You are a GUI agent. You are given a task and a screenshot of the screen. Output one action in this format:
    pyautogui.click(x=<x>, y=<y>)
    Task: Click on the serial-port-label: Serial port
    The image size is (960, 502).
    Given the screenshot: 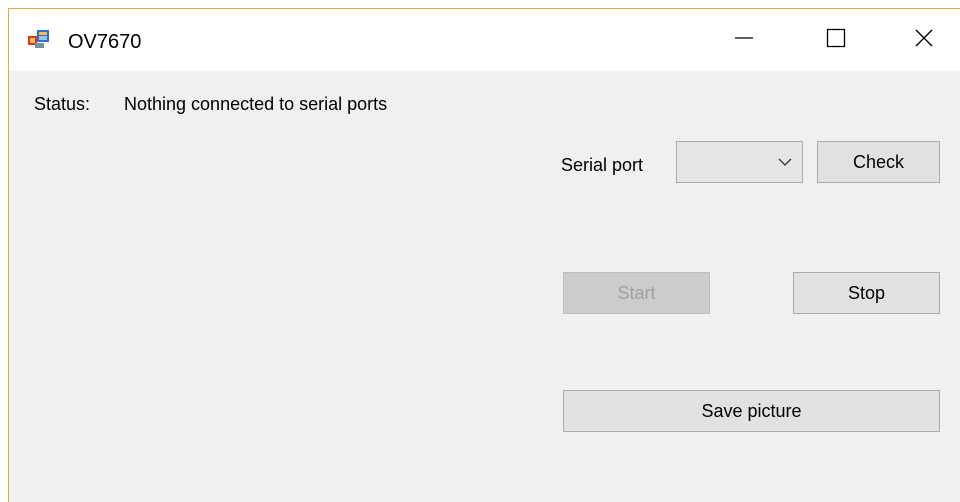 What is the action you would take?
    pyautogui.click(x=602, y=165)
    